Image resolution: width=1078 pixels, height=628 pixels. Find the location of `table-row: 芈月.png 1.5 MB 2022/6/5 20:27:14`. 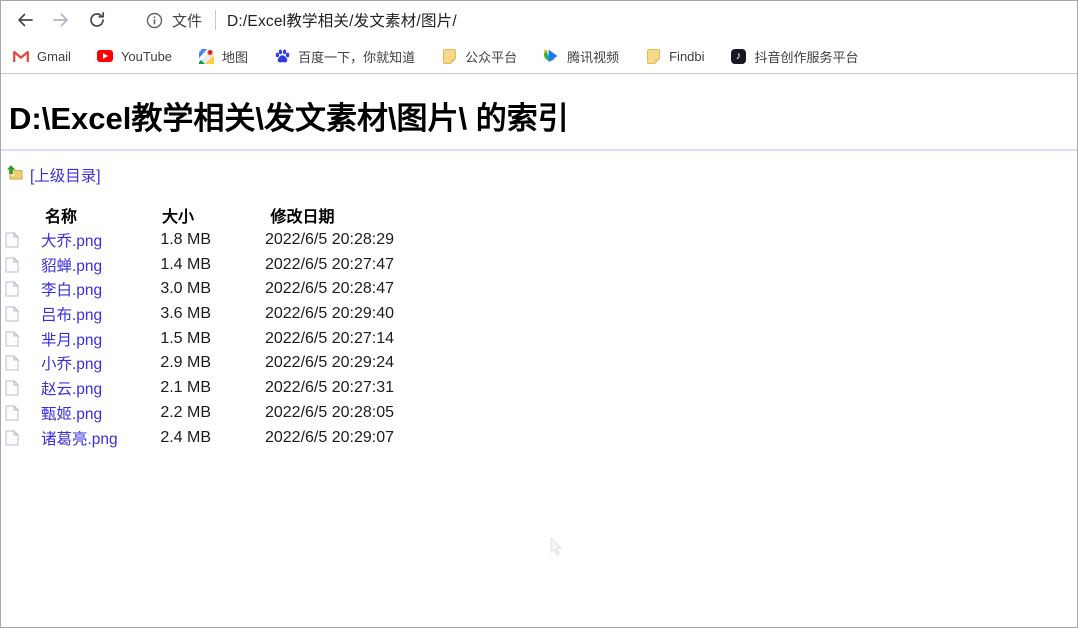

table-row: 芈月.png 1.5 MB 2022/6/5 20:27:14 is located at coordinates (541, 338).